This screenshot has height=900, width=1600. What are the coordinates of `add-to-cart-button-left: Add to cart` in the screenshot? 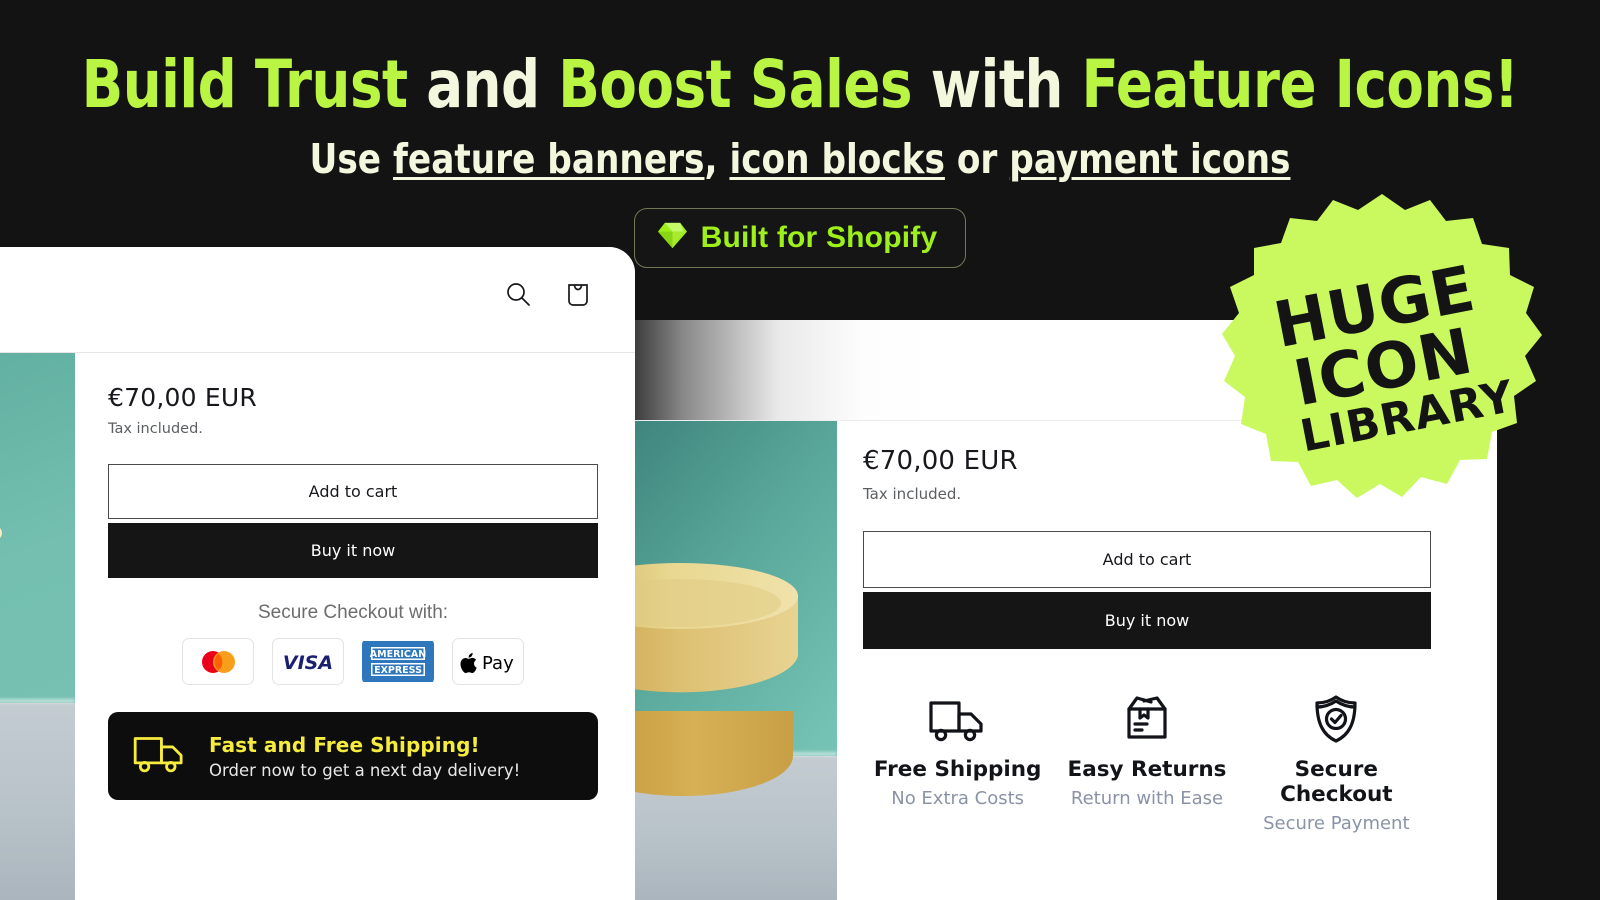 It's located at (353, 491).